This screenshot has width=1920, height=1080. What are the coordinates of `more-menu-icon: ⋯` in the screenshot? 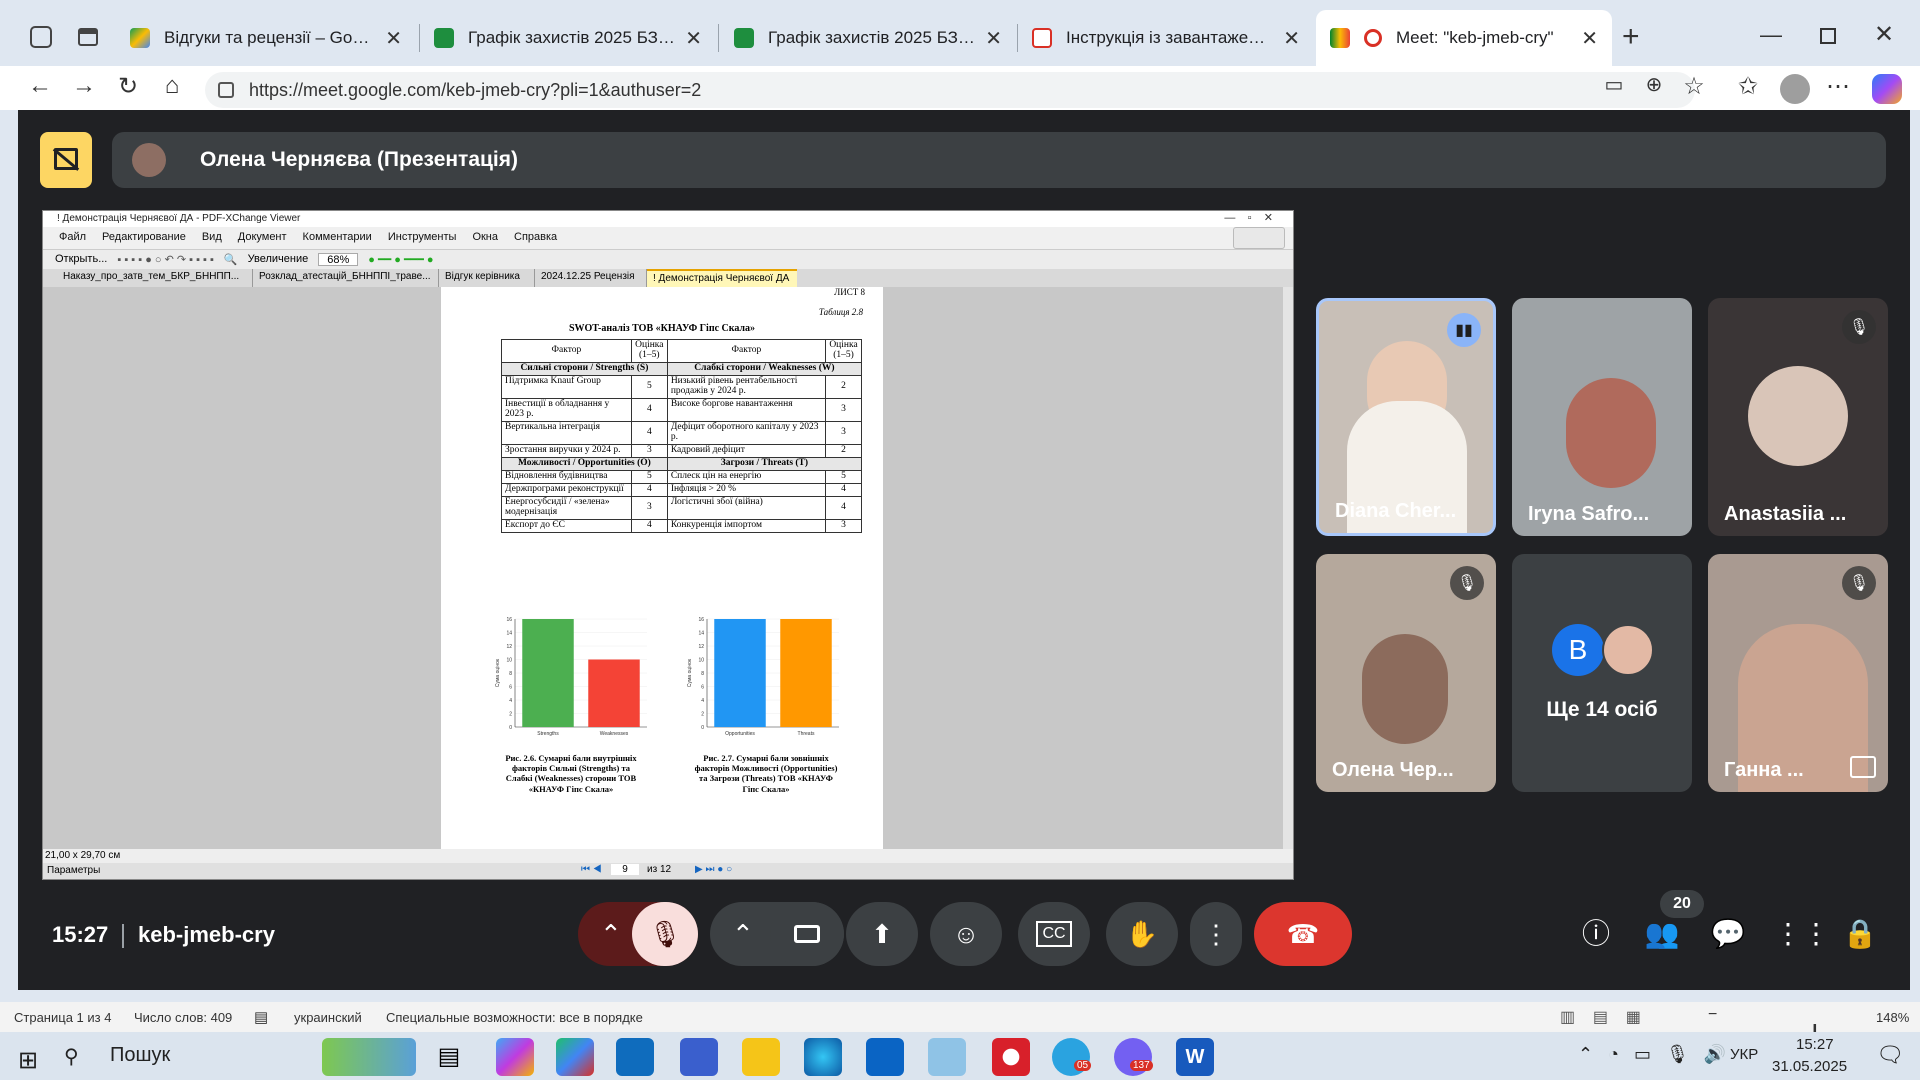 It's located at (1838, 86).